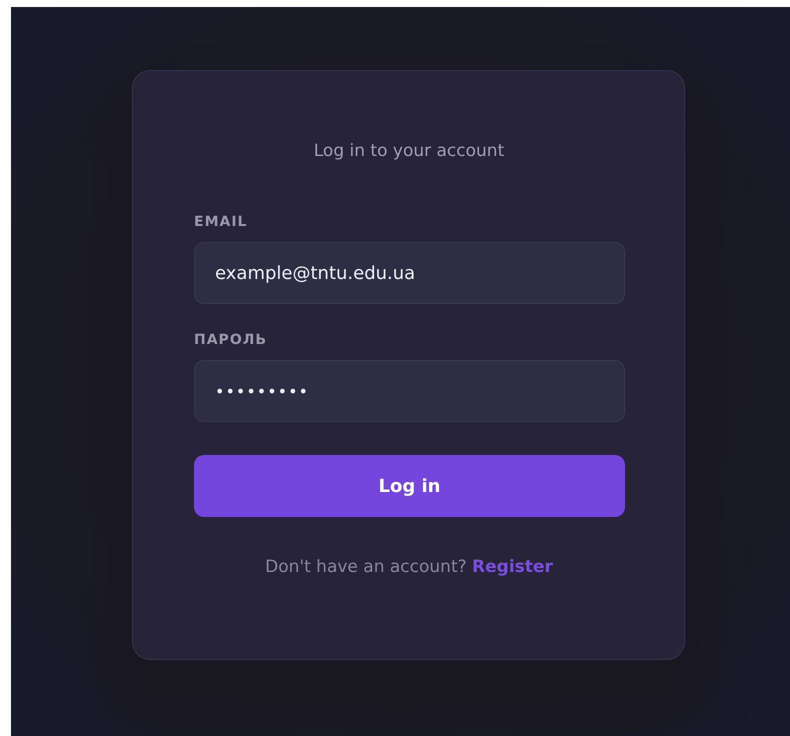  I want to click on field-label: ПАРОЛЬ, so click(231, 340).